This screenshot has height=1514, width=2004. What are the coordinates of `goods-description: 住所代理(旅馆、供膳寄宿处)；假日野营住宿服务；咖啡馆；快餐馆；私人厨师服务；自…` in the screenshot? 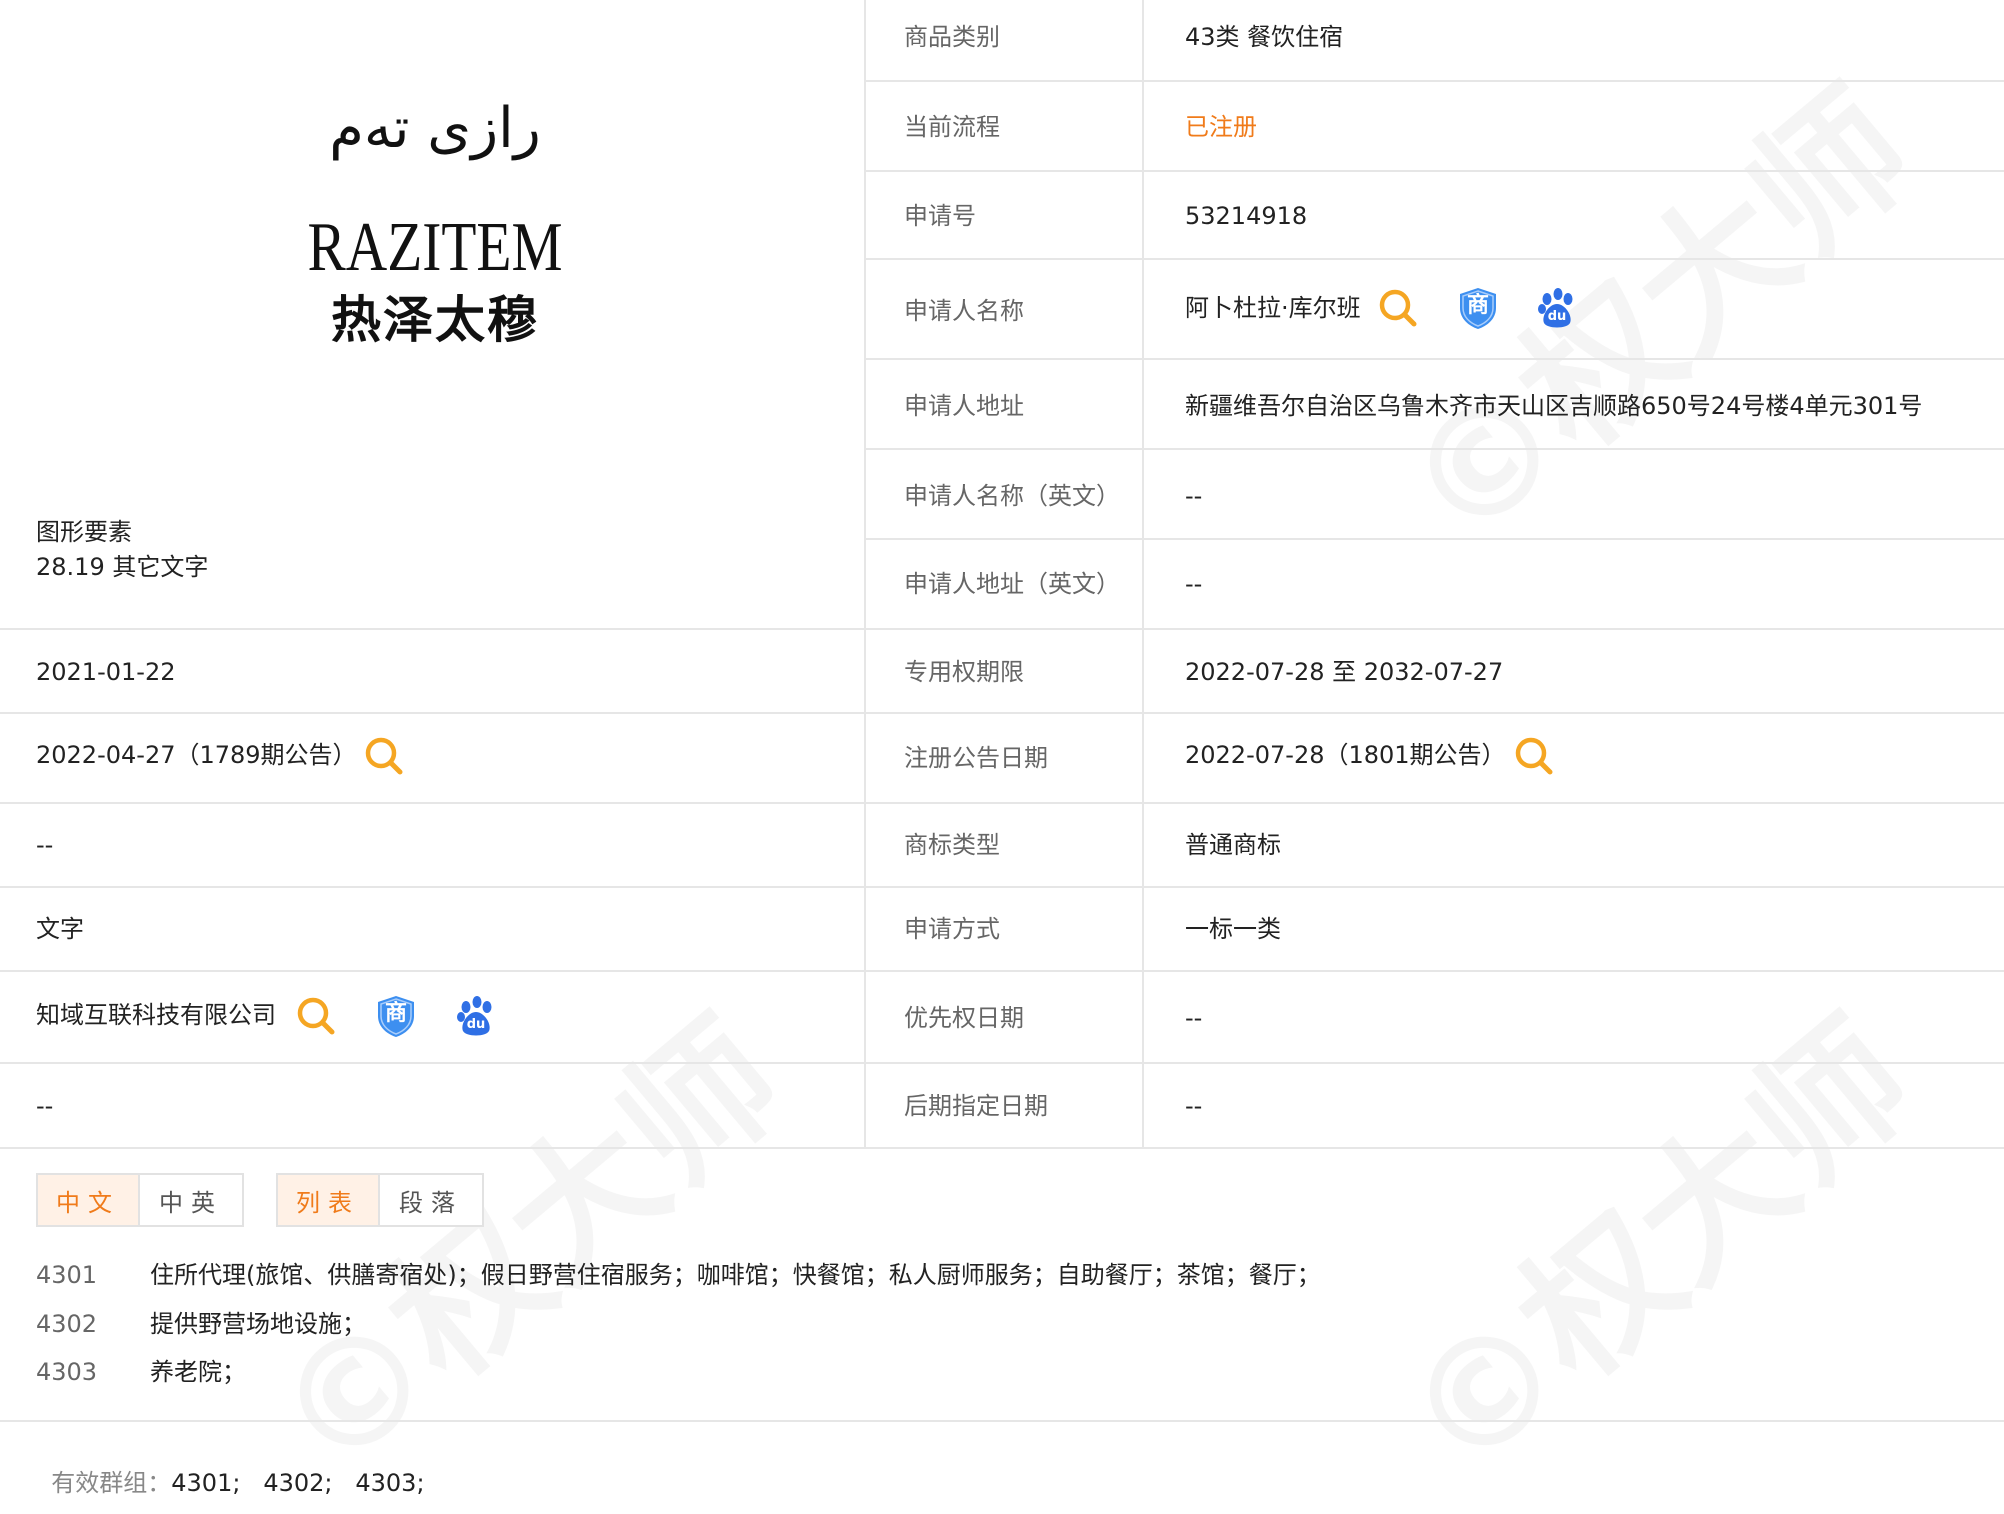 It's located at (735, 1275).